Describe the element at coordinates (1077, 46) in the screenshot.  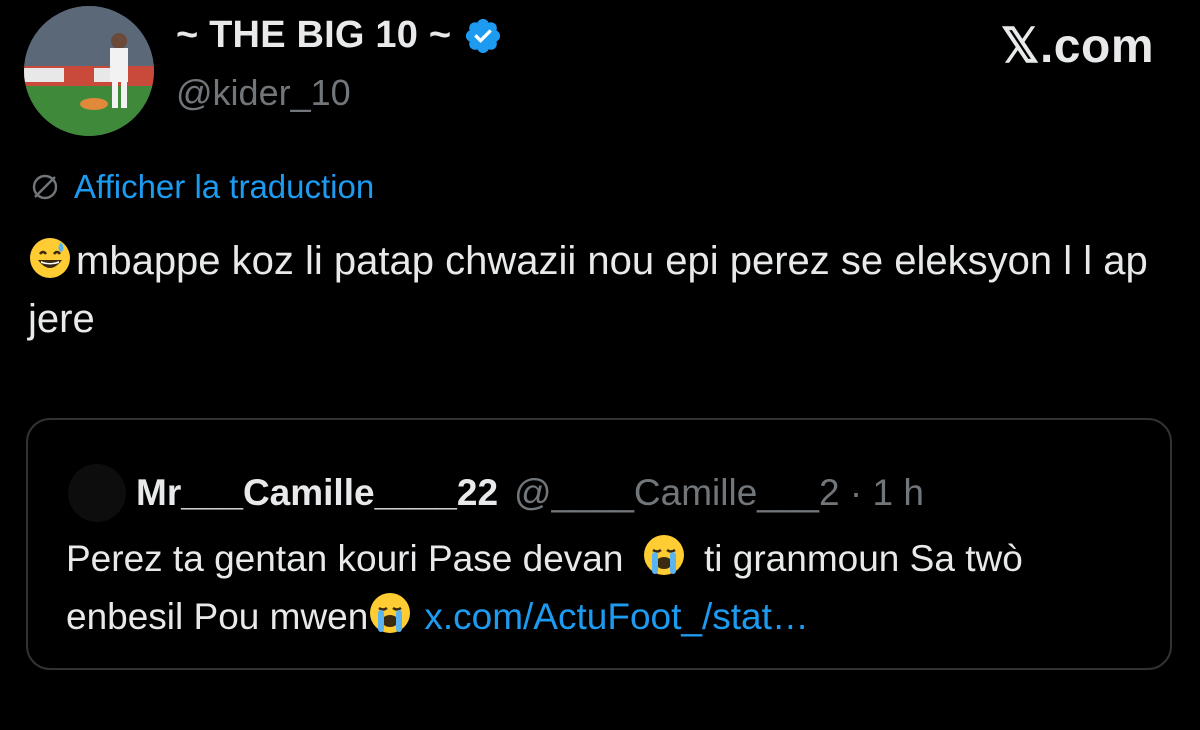
I see `brand-watermark: 𝕏.com` at that location.